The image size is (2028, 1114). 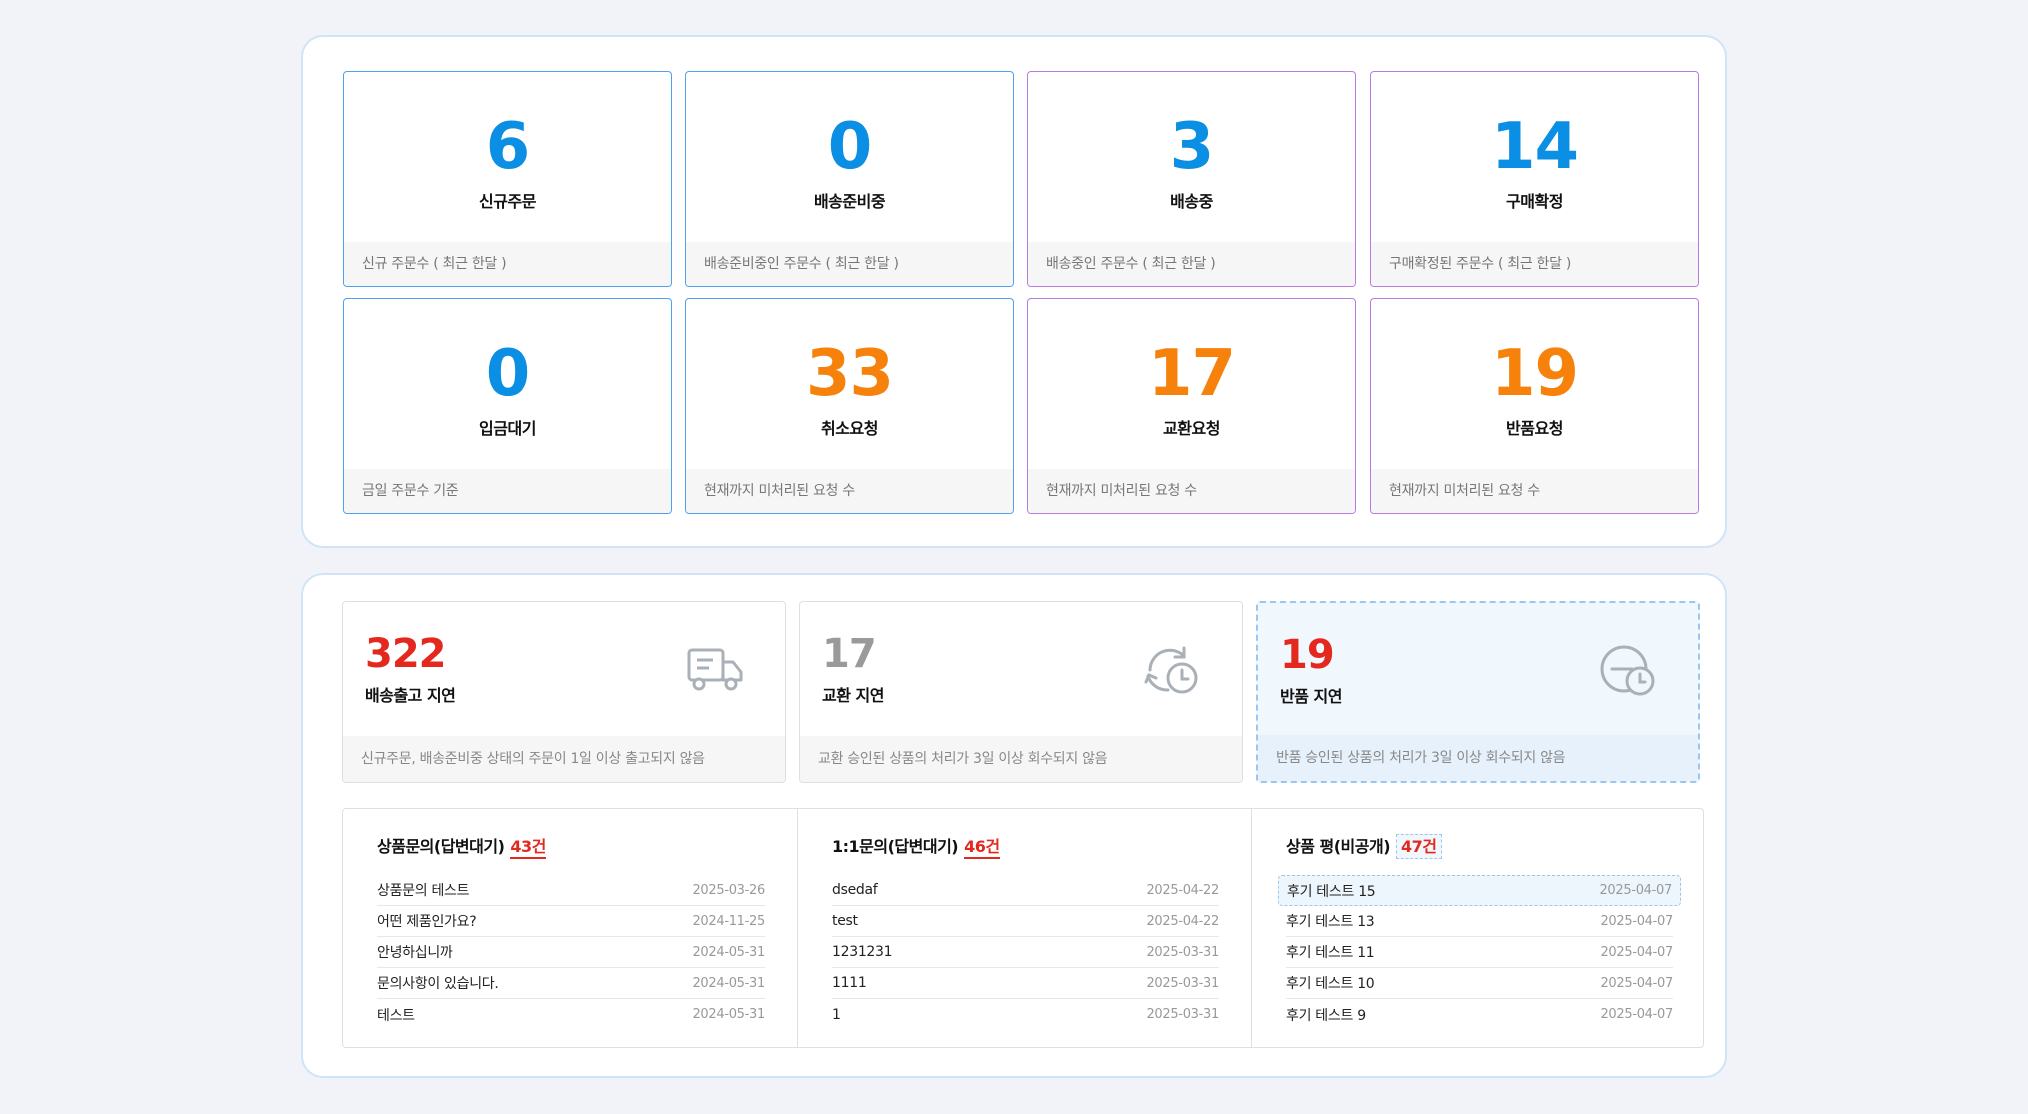 What do you see at coordinates (508, 147) in the screenshot?
I see `stat-value: 6` at bounding box center [508, 147].